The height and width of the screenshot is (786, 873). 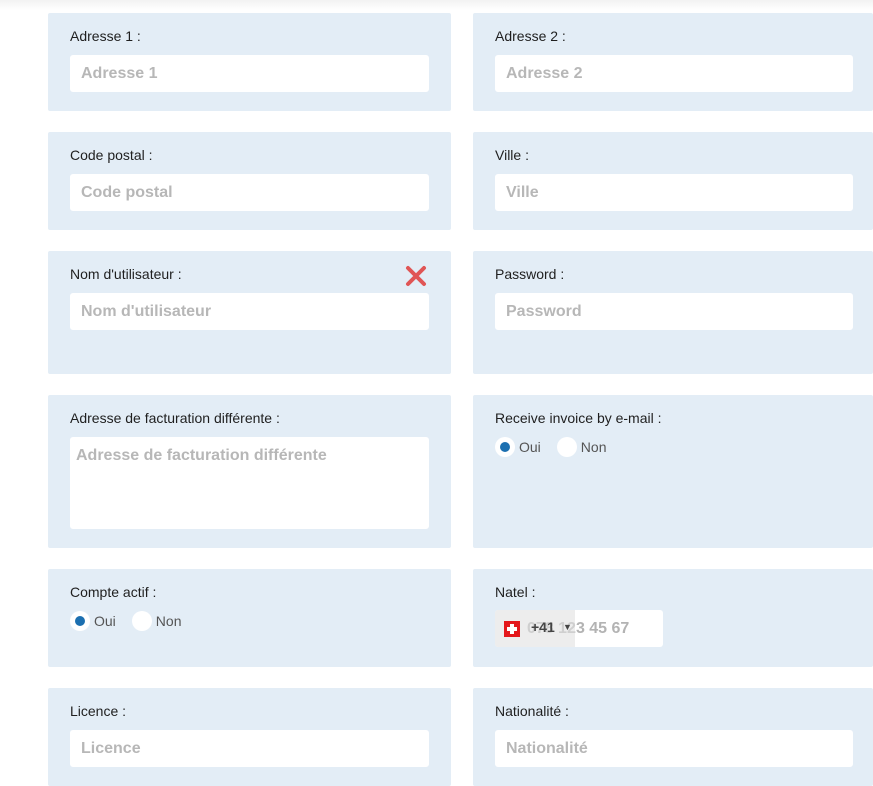 What do you see at coordinates (673, 618) in the screenshot?
I see `natel-group: Natel : +41 ▼` at bounding box center [673, 618].